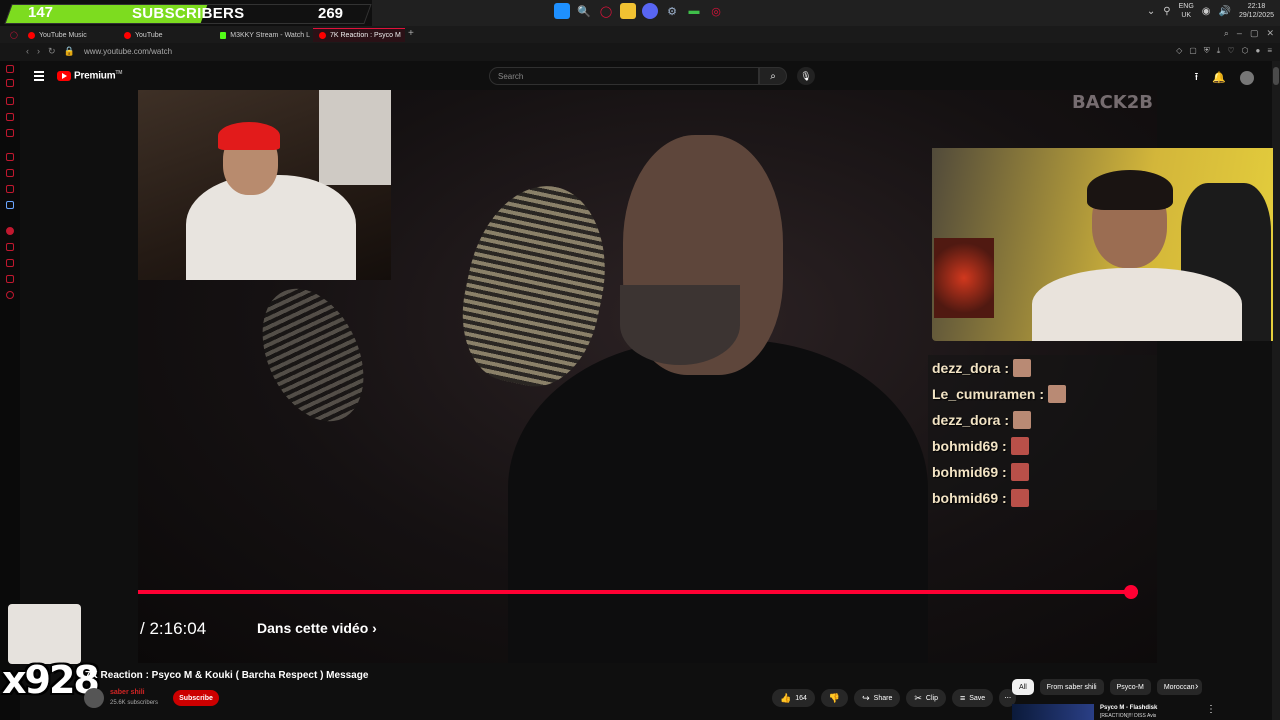 This screenshot has height=720, width=1280. Describe the element at coordinates (10, 295) in the screenshot. I see `sidebar-settings-icon` at that location.